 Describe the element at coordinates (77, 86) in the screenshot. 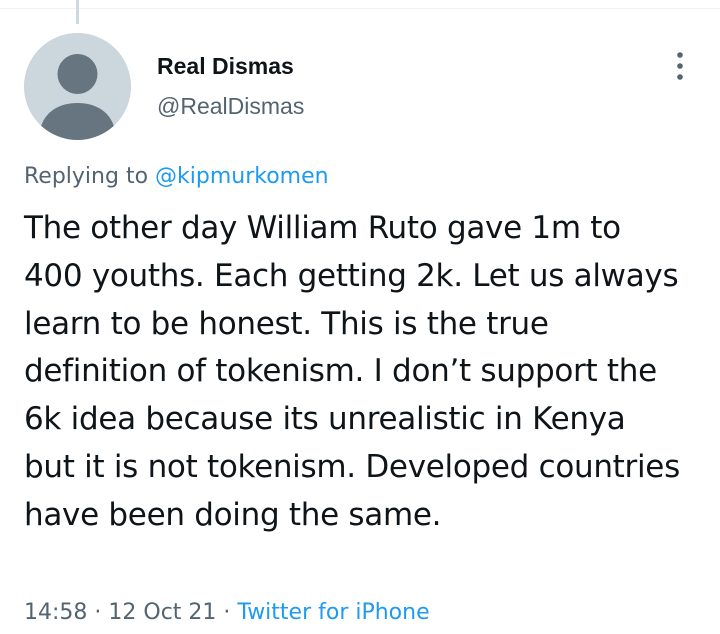

I see `default-avatar-icon` at that location.